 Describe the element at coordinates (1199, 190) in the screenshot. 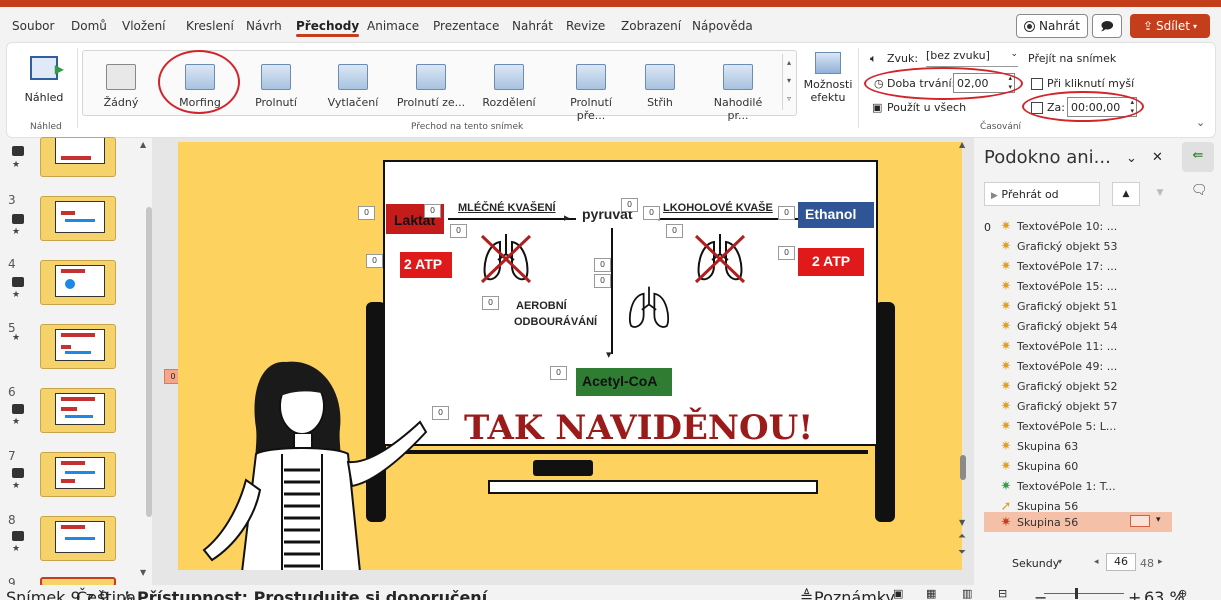

I see `comments-pane-icon: 🗨` at that location.